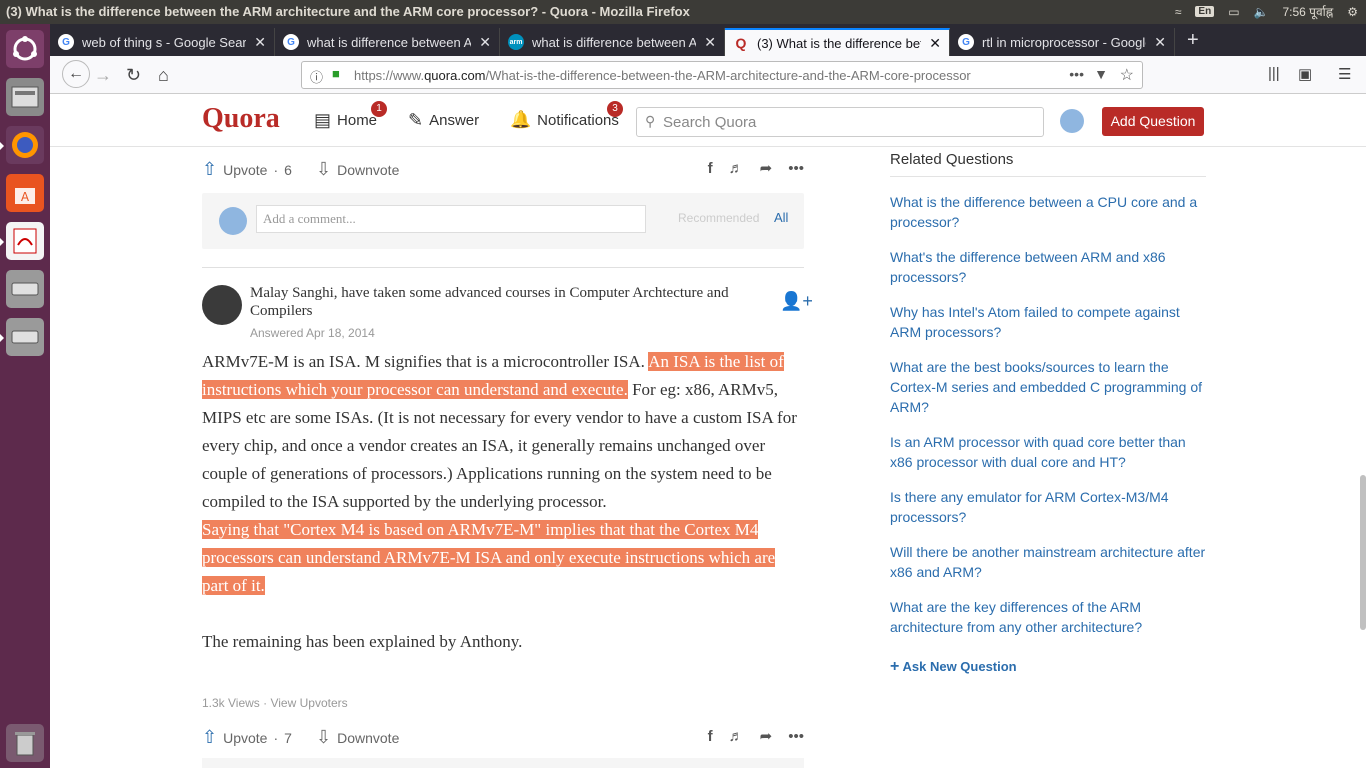 This screenshot has height=768, width=1366. I want to click on answer-actions-top: ⇧ Upvote · 6 ⇩ Downvote f ♬ ➦ •••, so click(503, 168).